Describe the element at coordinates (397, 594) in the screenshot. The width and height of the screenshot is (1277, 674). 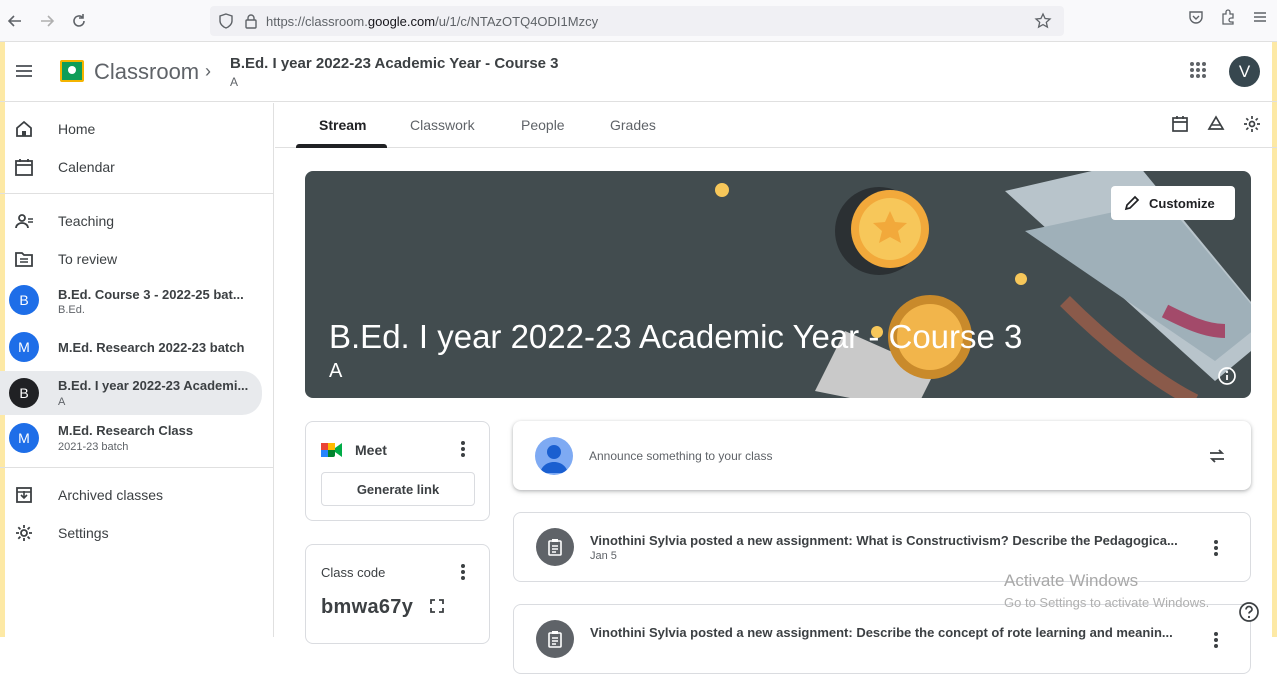
I see `class-code-card: Class code bmwa67y` at that location.